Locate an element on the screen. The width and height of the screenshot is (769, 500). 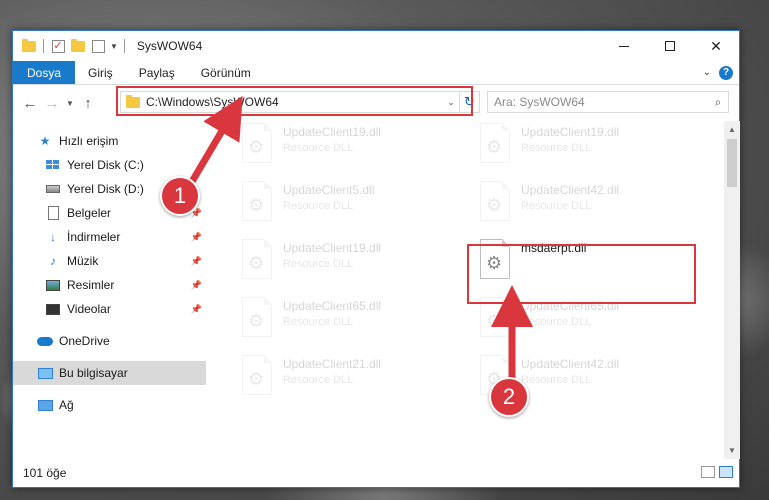
step-1-badge: 1 is located at coordinates (180, 196).